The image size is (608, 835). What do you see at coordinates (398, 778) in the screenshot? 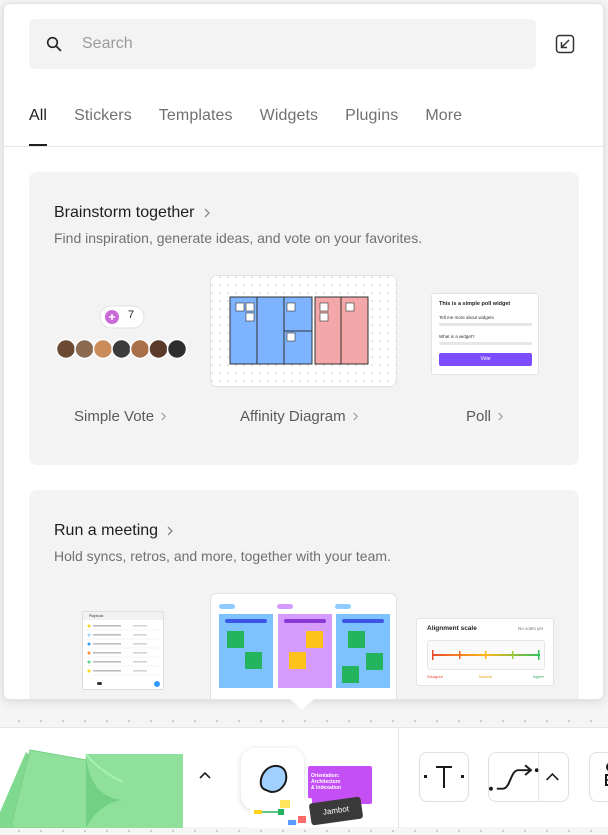
I see `toolbar-divider` at bounding box center [398, 778].